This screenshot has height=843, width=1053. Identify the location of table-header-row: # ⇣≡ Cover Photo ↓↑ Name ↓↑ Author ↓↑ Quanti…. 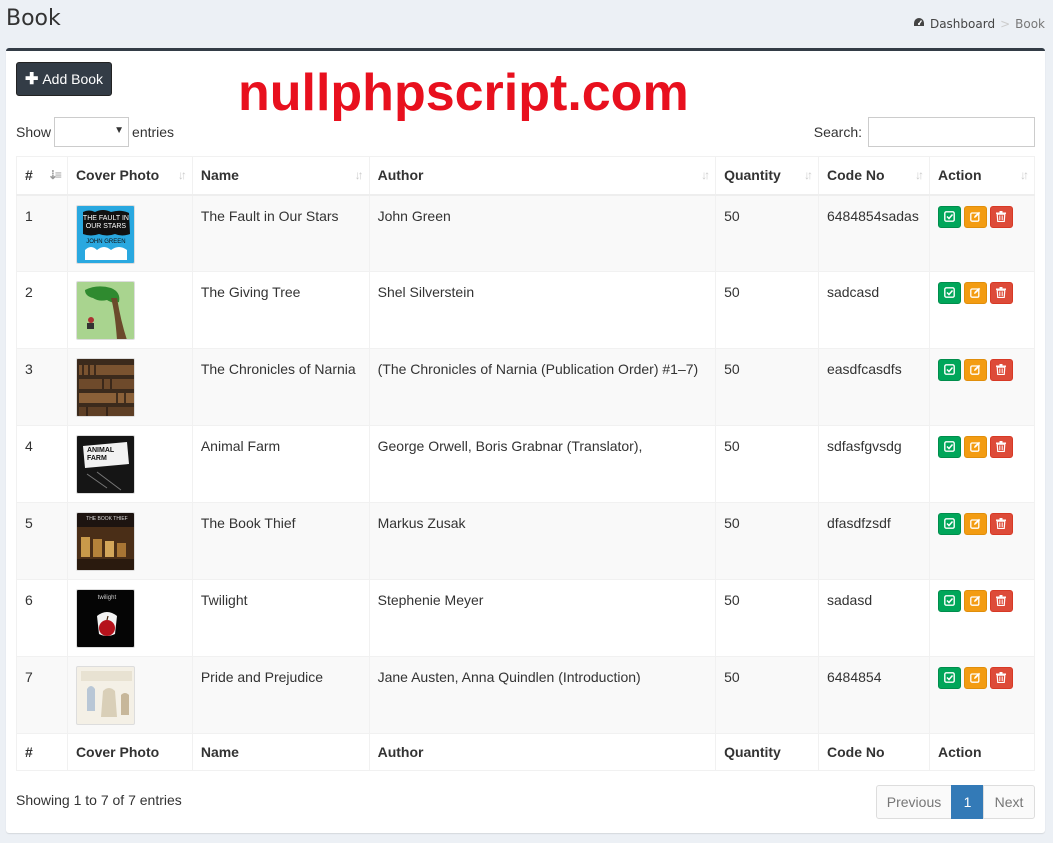
(526, 176).